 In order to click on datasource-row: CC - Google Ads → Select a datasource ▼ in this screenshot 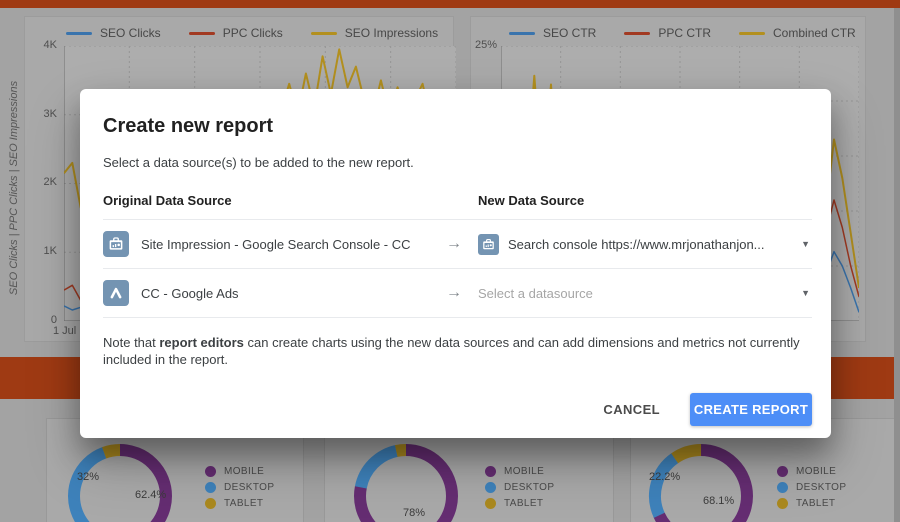, I will do `click(457, 293)`.